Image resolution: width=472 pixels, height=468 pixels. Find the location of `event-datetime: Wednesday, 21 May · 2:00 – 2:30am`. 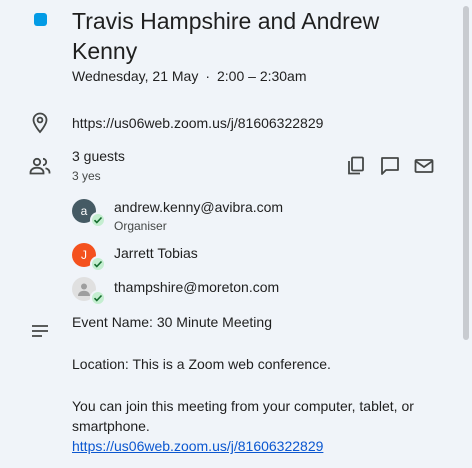

event-datetime: Wednesday, 21 May · 2:00 – 2:30am is located at coordinates (189, 76).